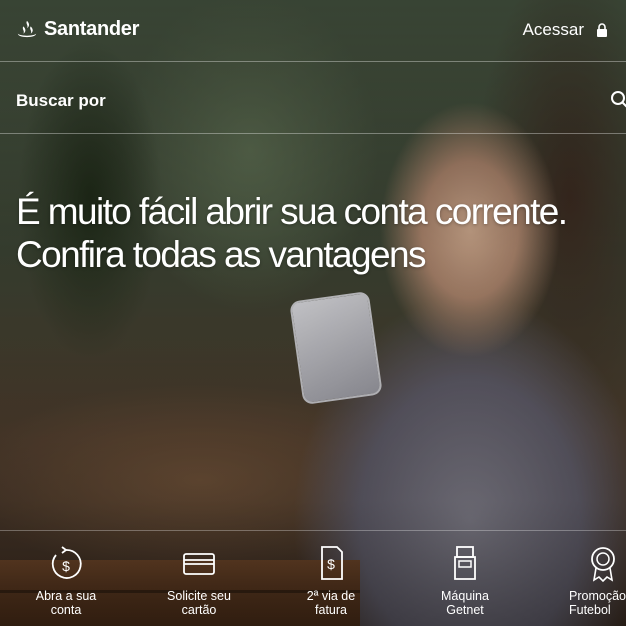  Describe the element at coordinates (92, 29) in the screenshot. I see `brand-name: Santander` at that location.